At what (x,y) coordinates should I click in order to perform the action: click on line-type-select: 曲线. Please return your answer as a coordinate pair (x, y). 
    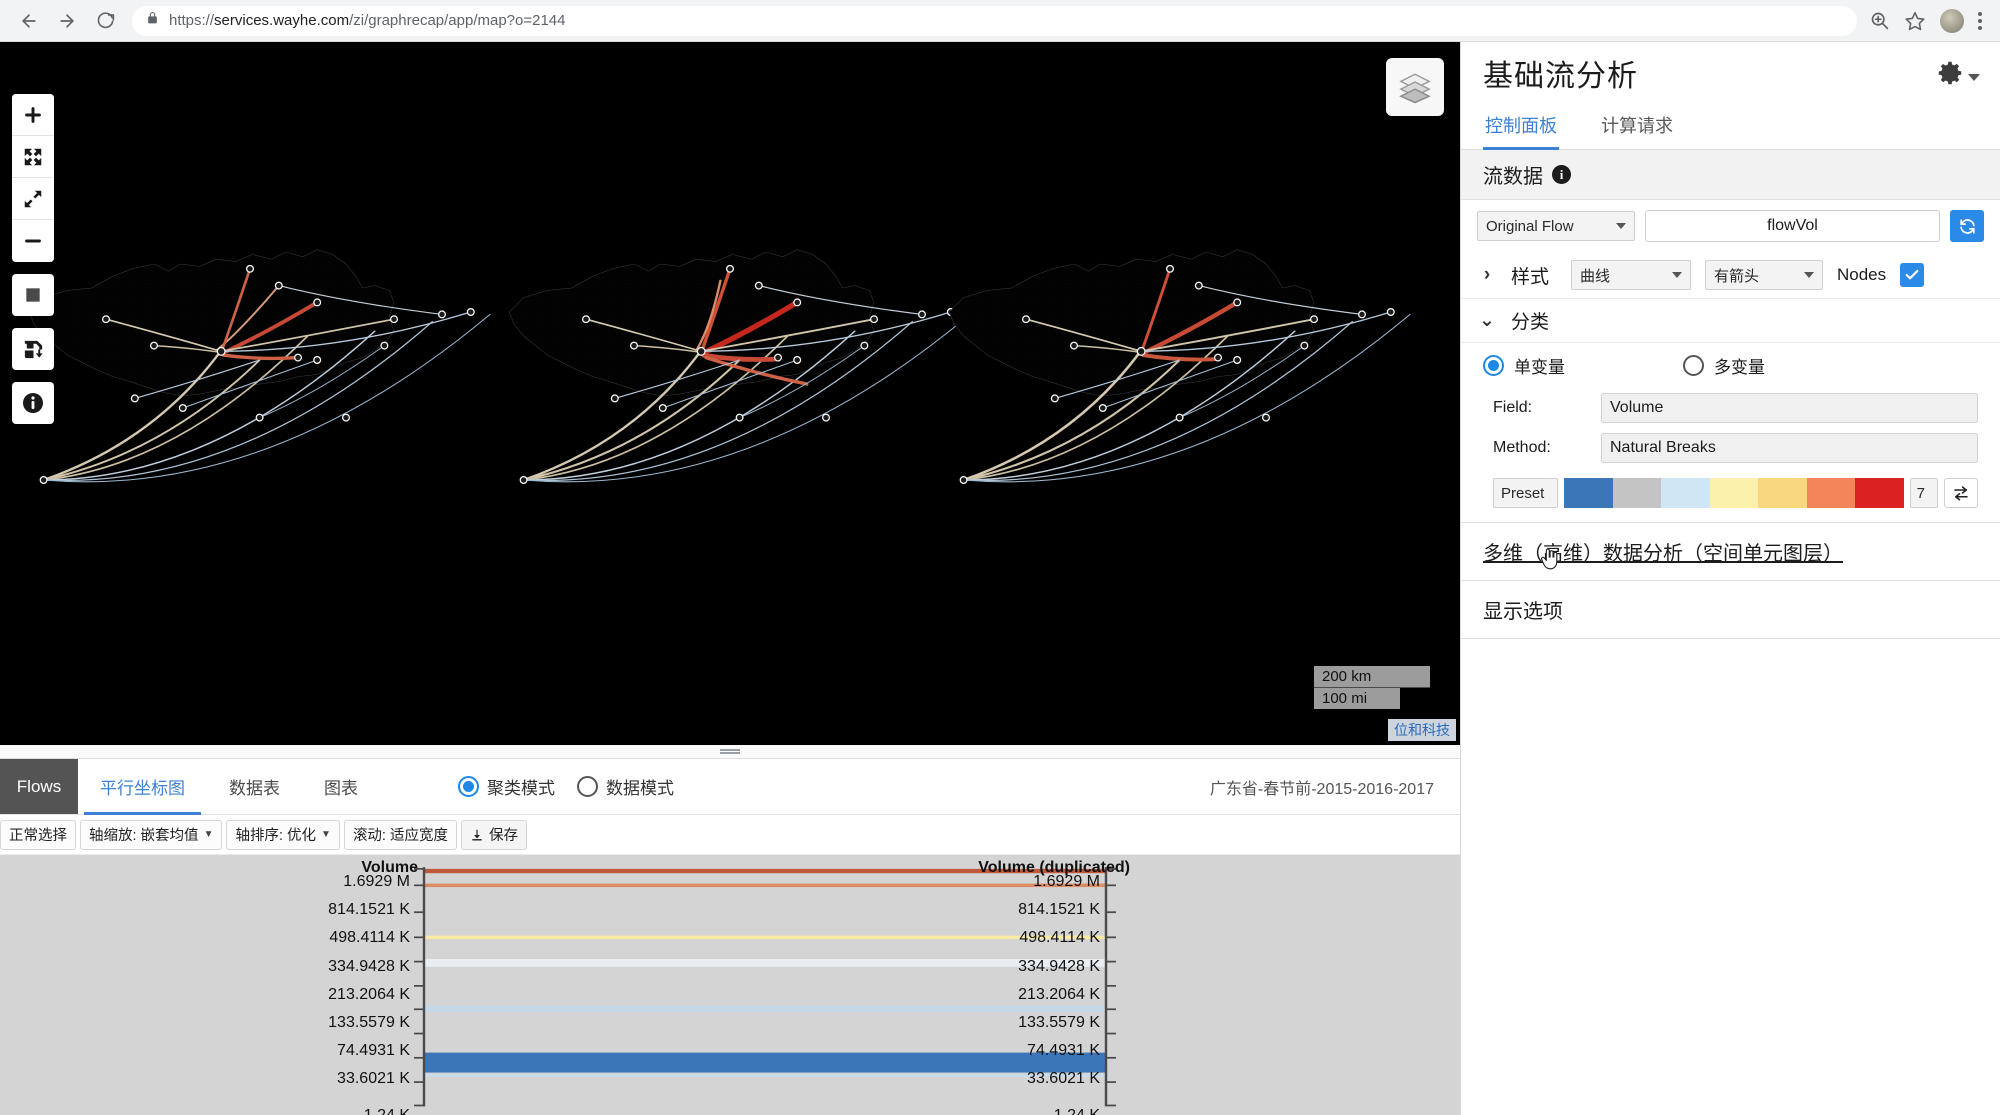
    Looking at the image, I should click on (1631, 275).